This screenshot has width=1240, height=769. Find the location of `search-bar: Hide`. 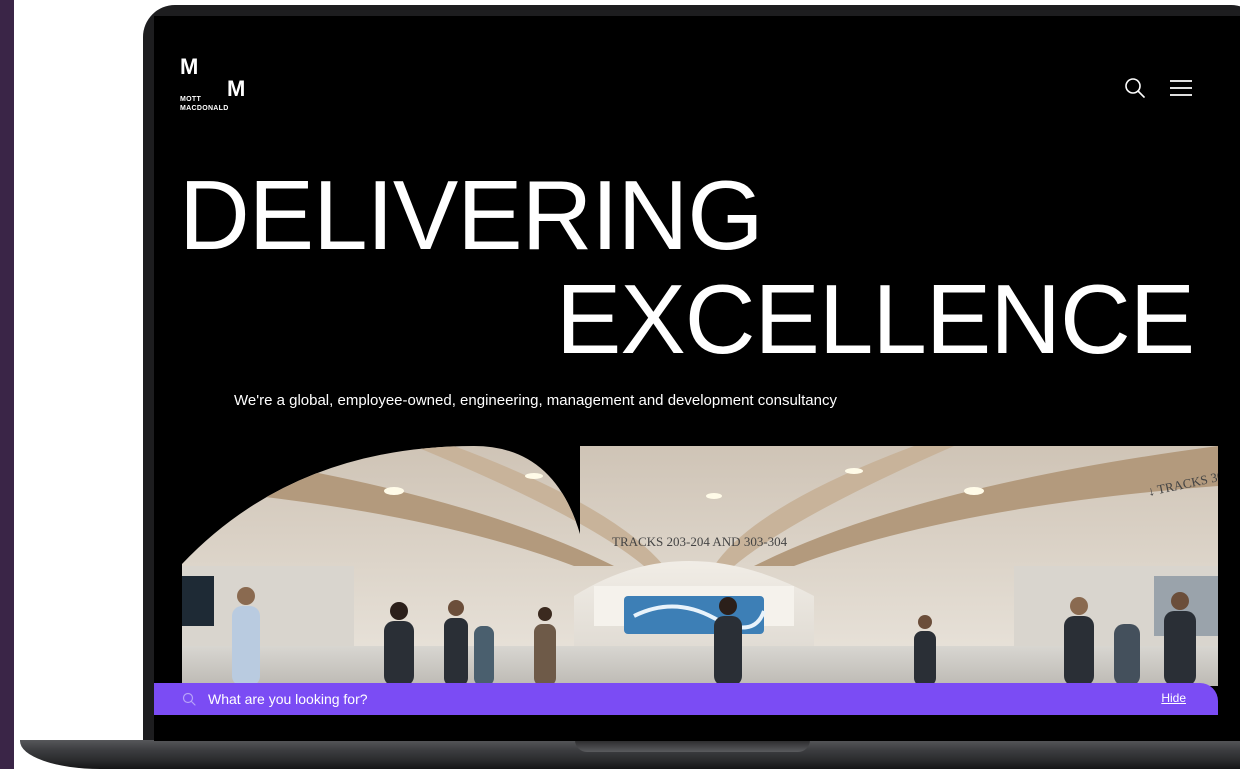

search-bar: Hide is located at coordinates (686, 699).